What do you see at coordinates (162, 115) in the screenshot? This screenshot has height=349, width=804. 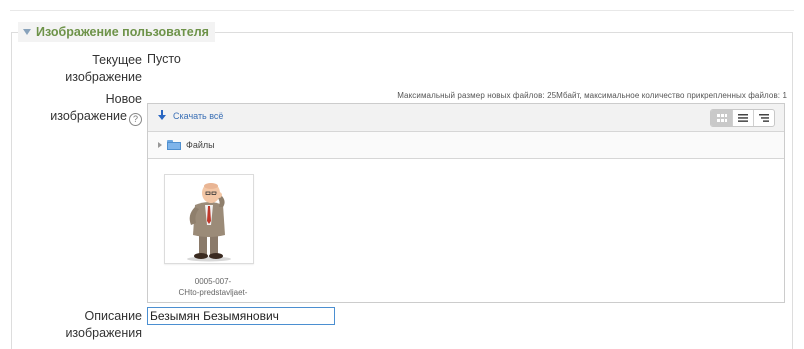 I see `download-arrow-icon` at bounding box center [162, 115].